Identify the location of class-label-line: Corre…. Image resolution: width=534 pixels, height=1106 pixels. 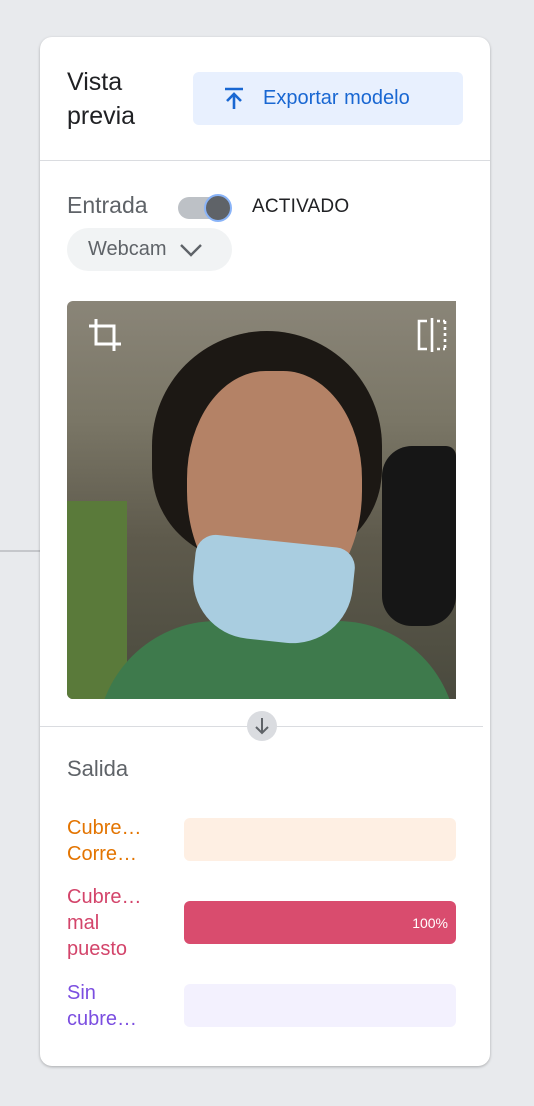
(102, 854).